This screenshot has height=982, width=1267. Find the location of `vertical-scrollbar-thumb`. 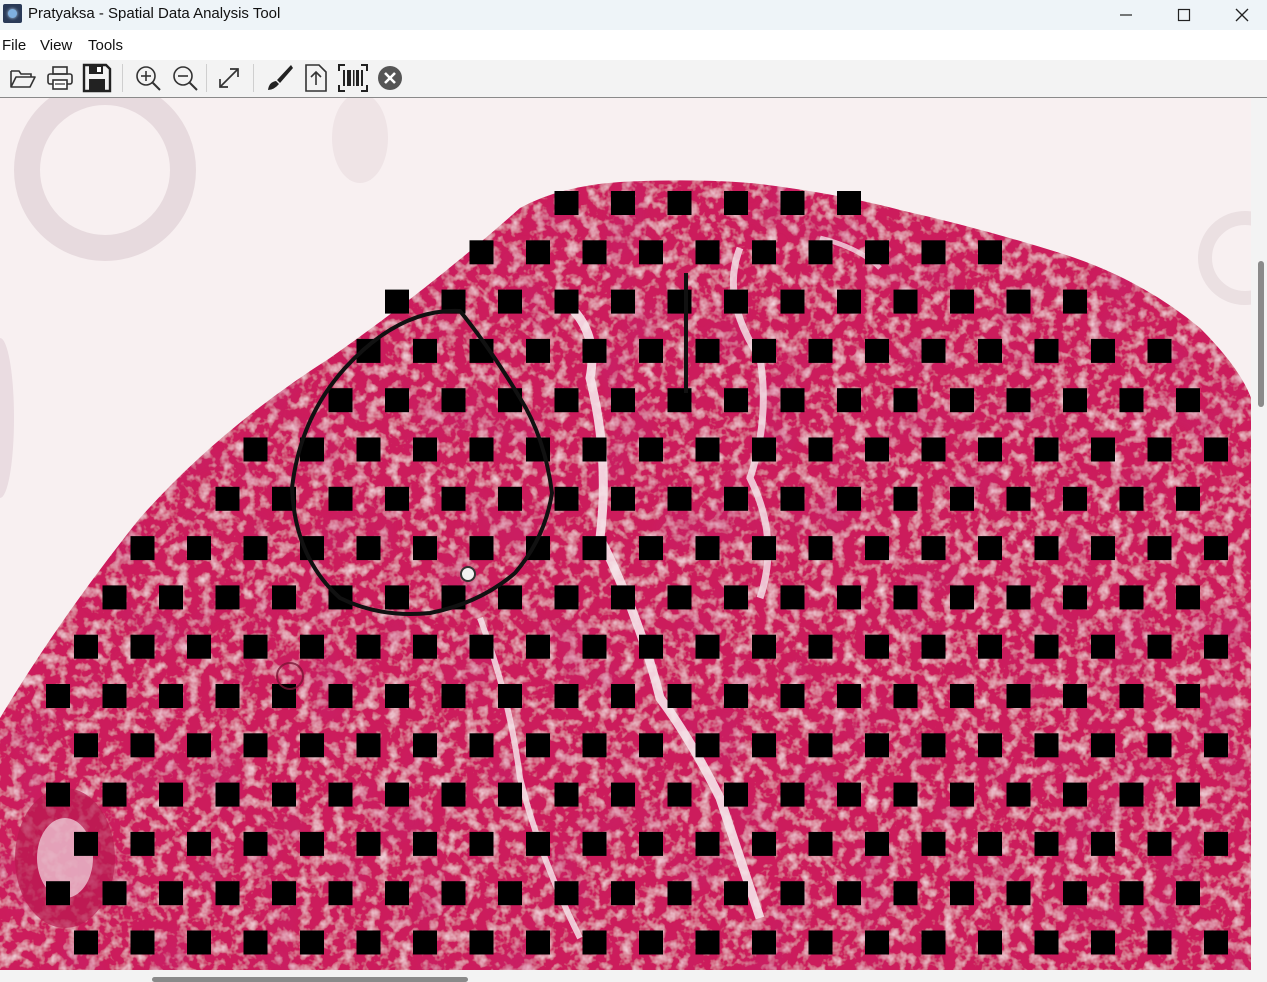

vertical-scrollbar-thumb is located at coordinates (1261, 334).